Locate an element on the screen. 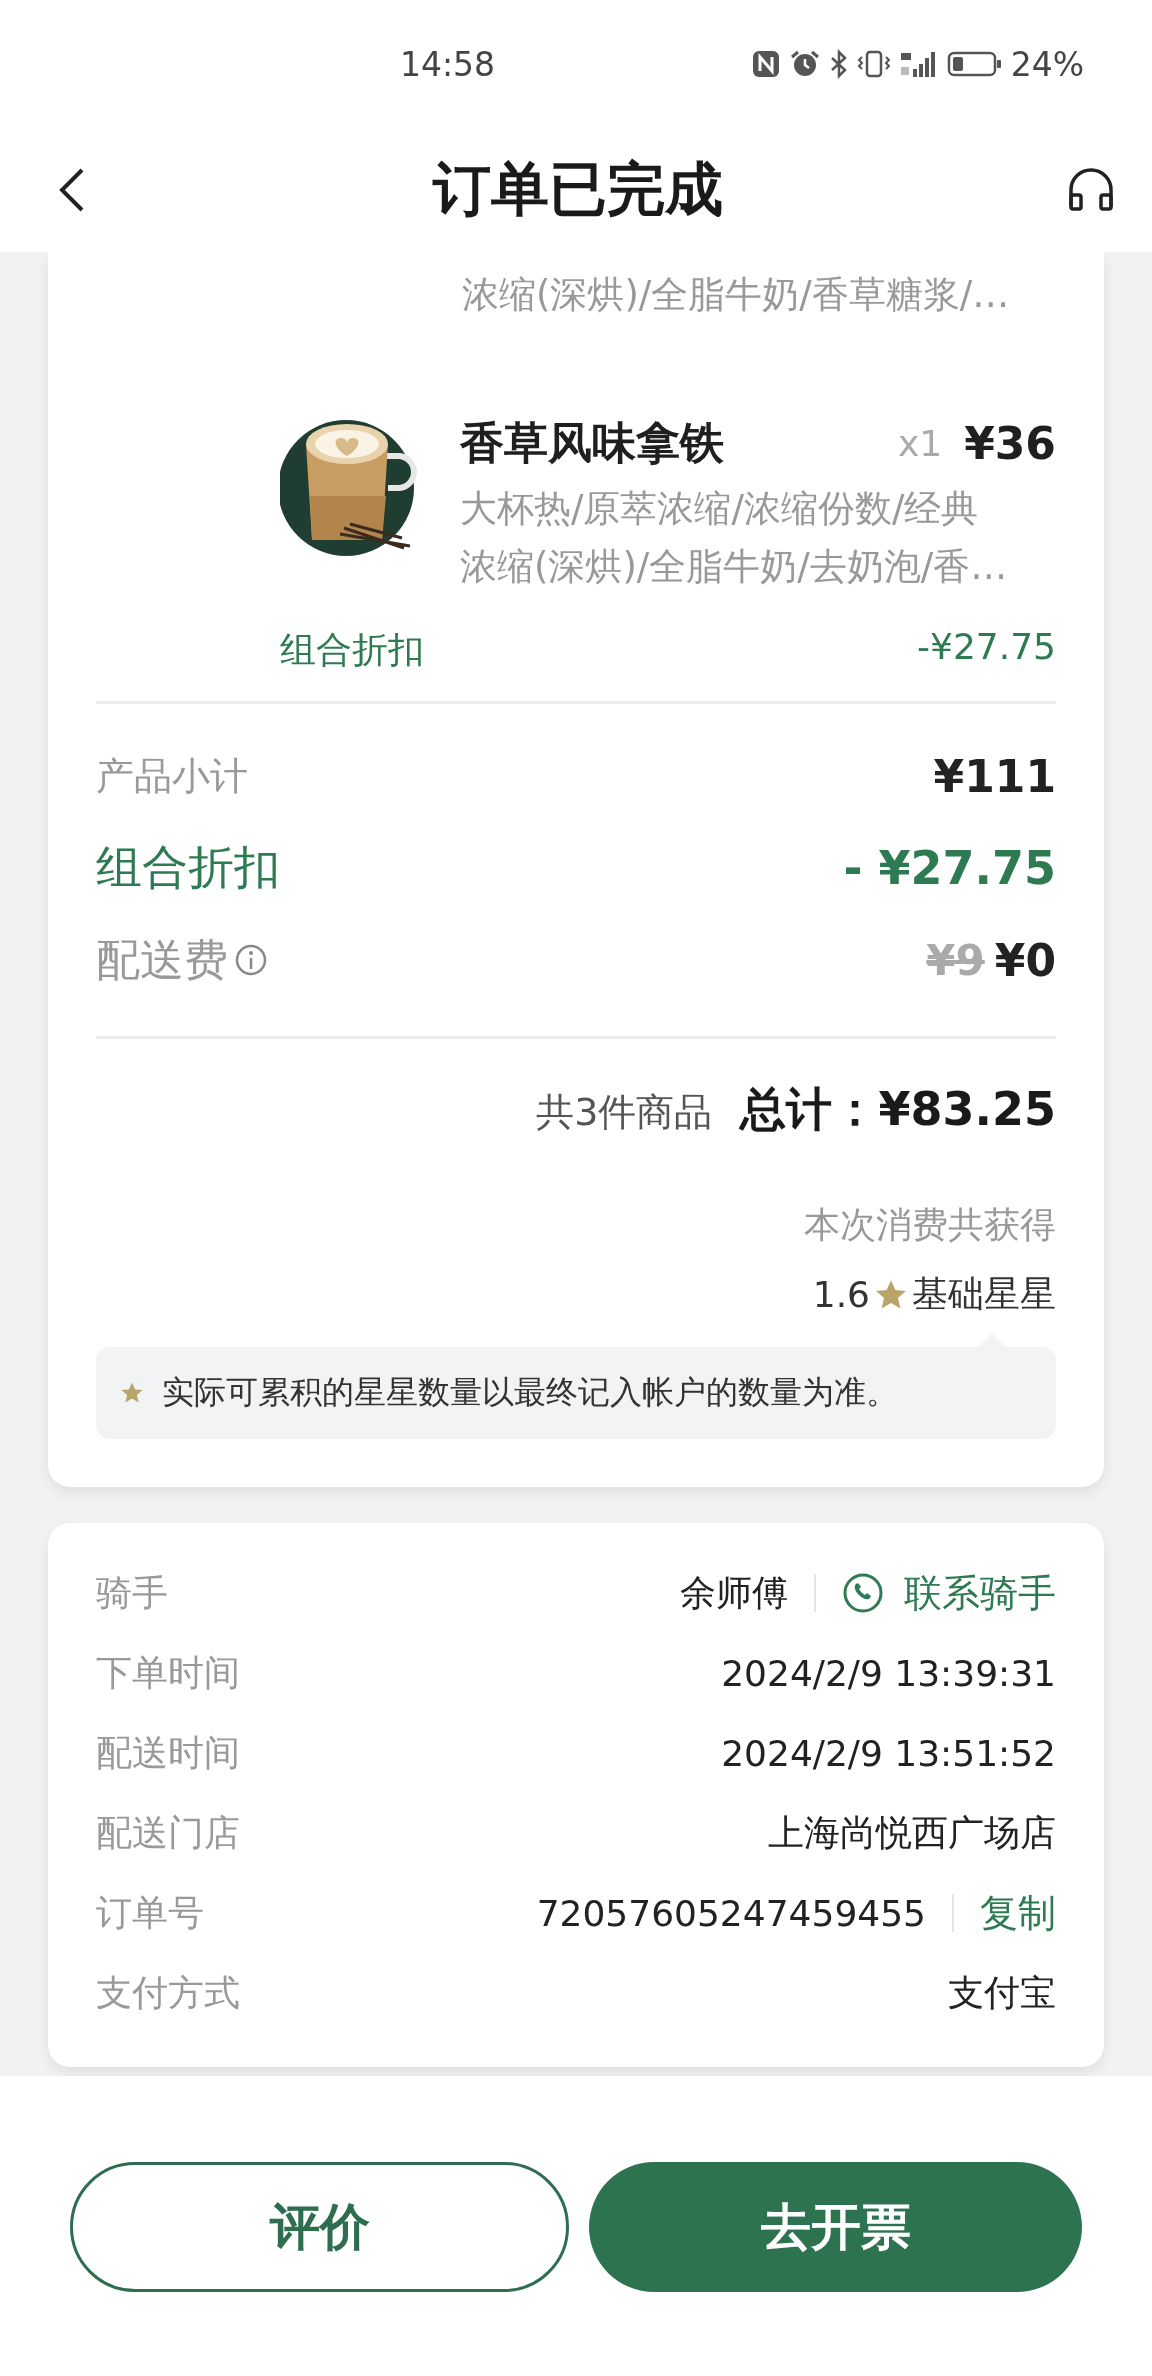  detail-label: 下单时间 is located at coordinates (168, 1672).